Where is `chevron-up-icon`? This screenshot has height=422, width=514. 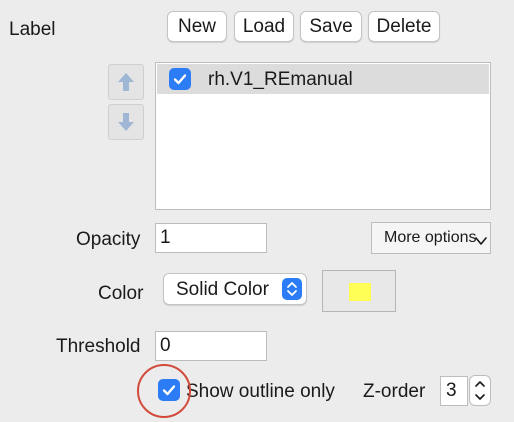 chevron-up-icon is located at coordinates (480, 384).